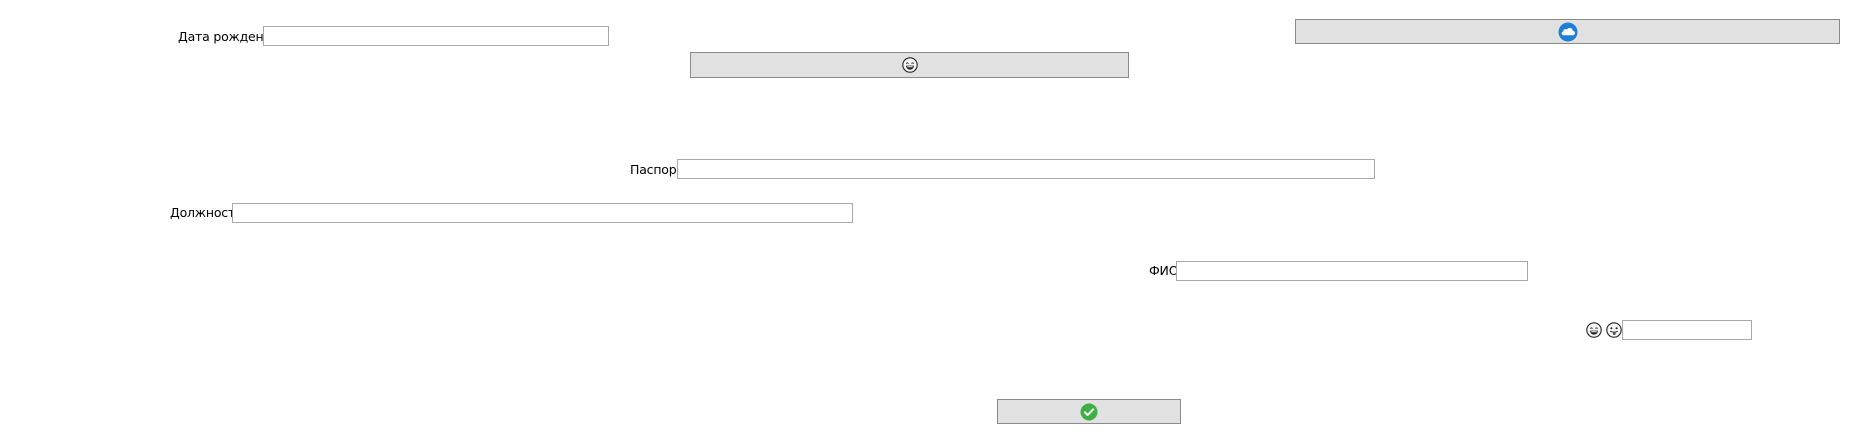 This screenshot has width=1873, height=437. What do you see at coordinates (436, 36) in the screenshot?
I see `birth-date-field` at bounding box center [436, 36].